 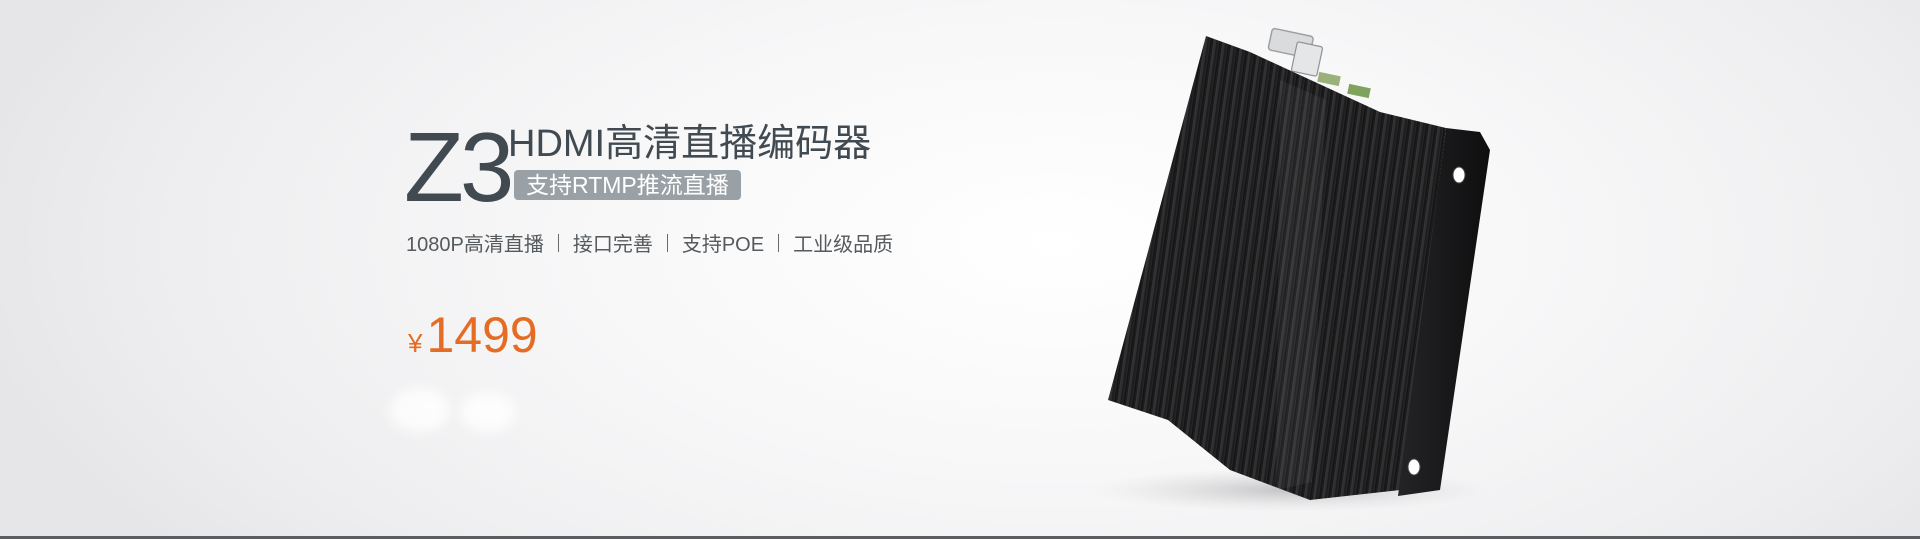 I want to click on feature-item: 工业级品质, so click(x=843, y=245).